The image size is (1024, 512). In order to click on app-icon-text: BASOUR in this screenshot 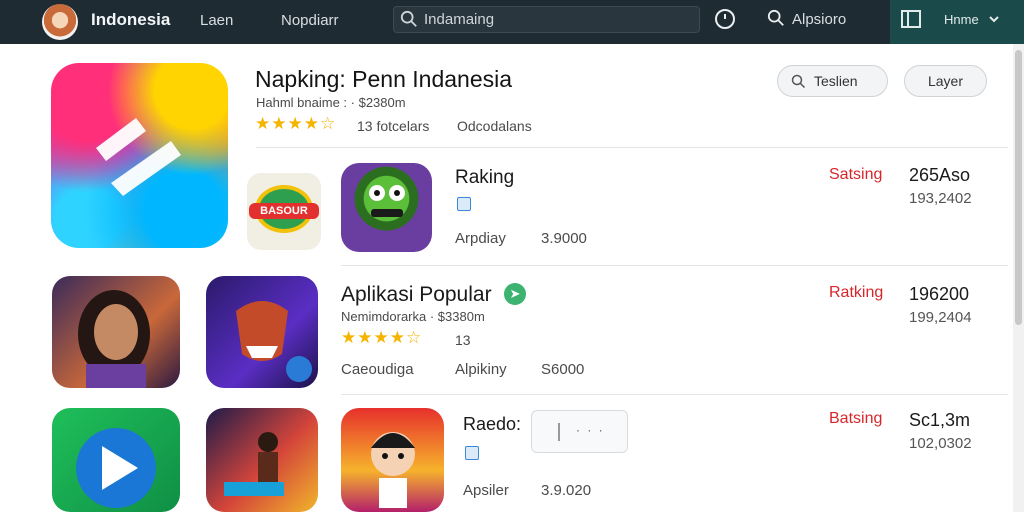, I will do `click(284, 211)`.